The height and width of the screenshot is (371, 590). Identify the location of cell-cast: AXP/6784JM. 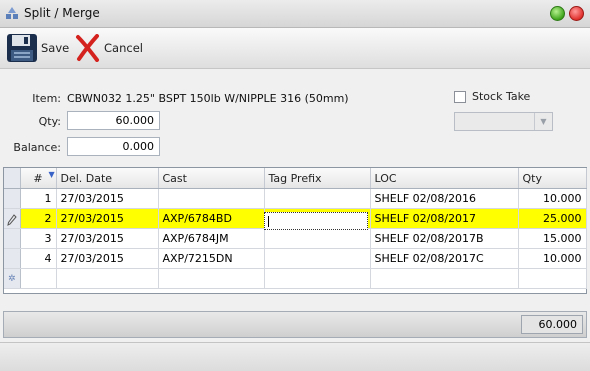
(211, 238).